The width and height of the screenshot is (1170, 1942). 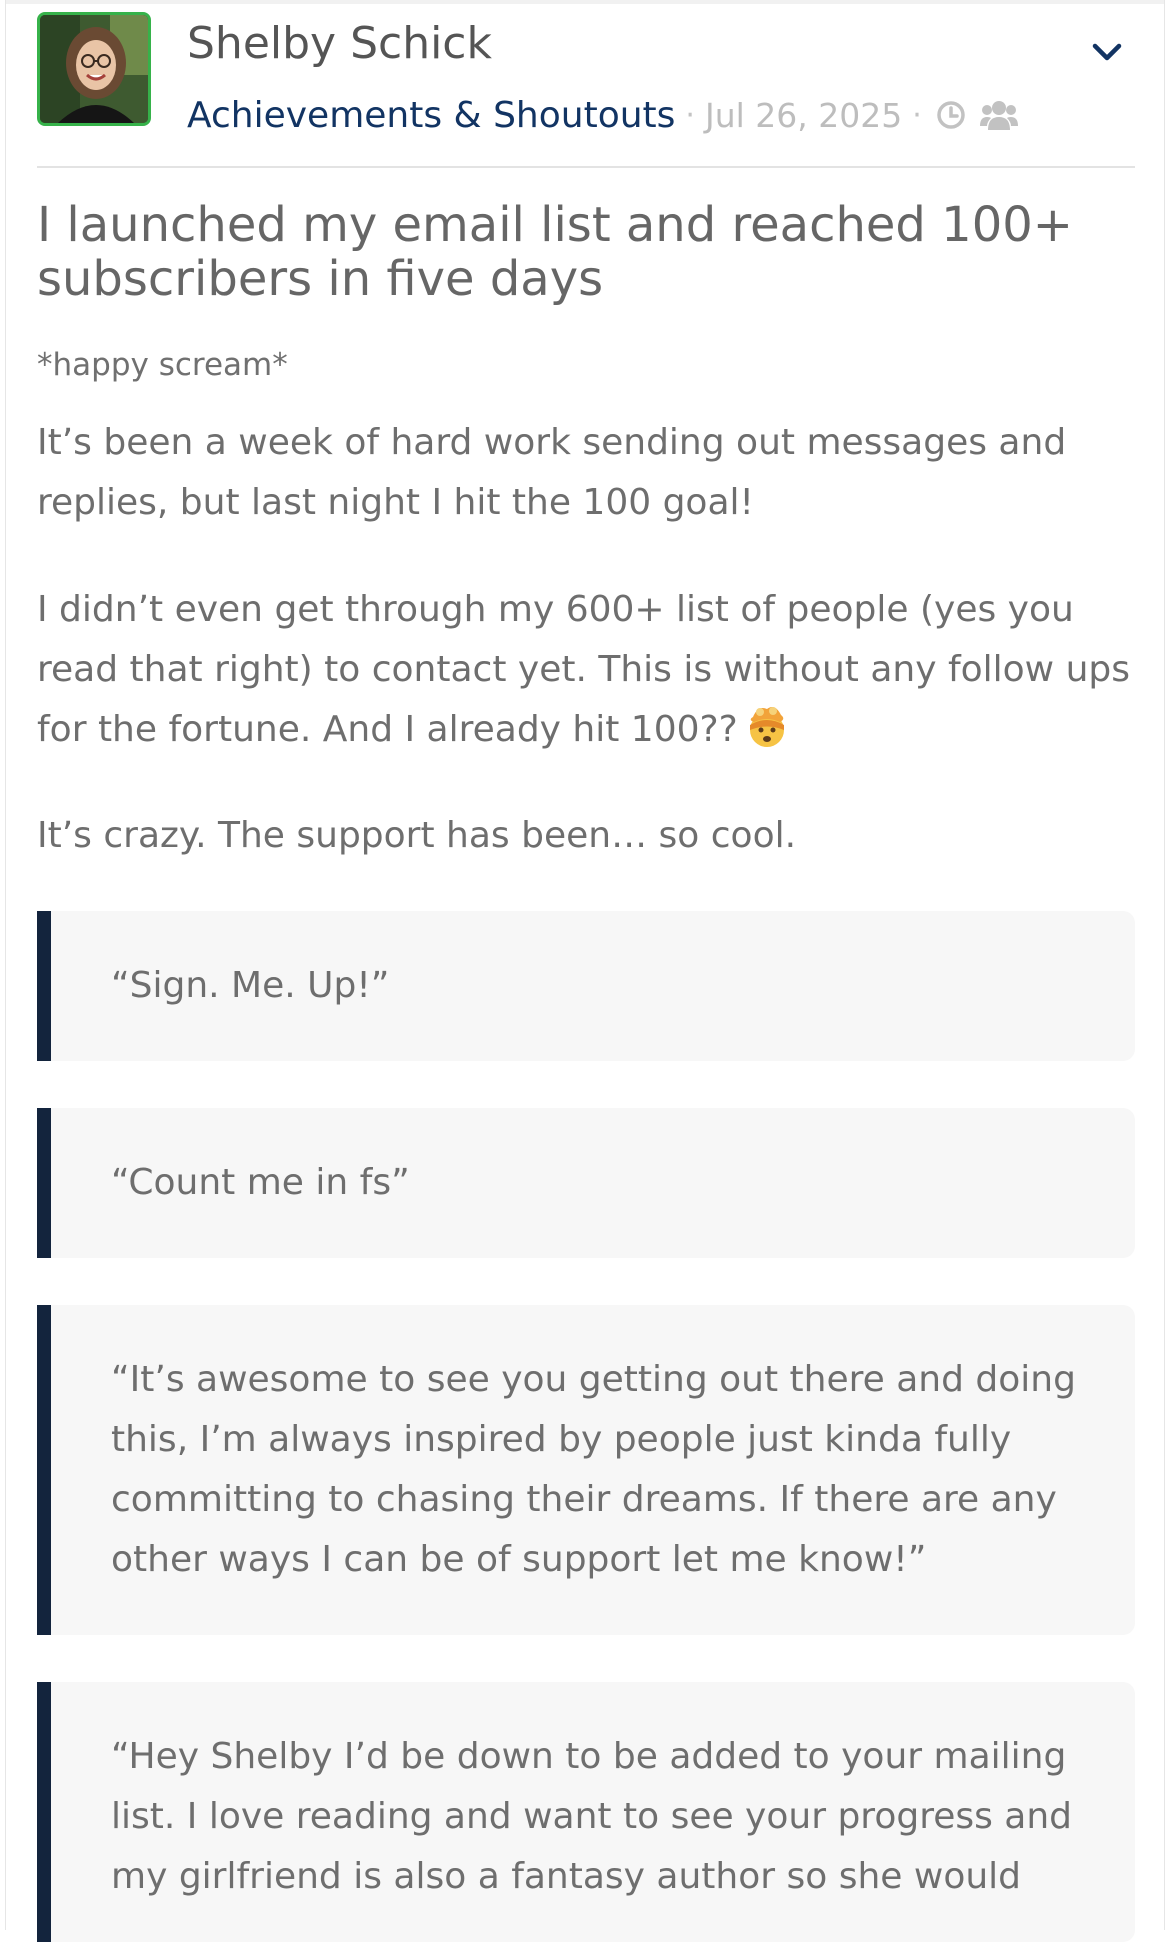 I want to click on avatar, so click(x=94, y=69).